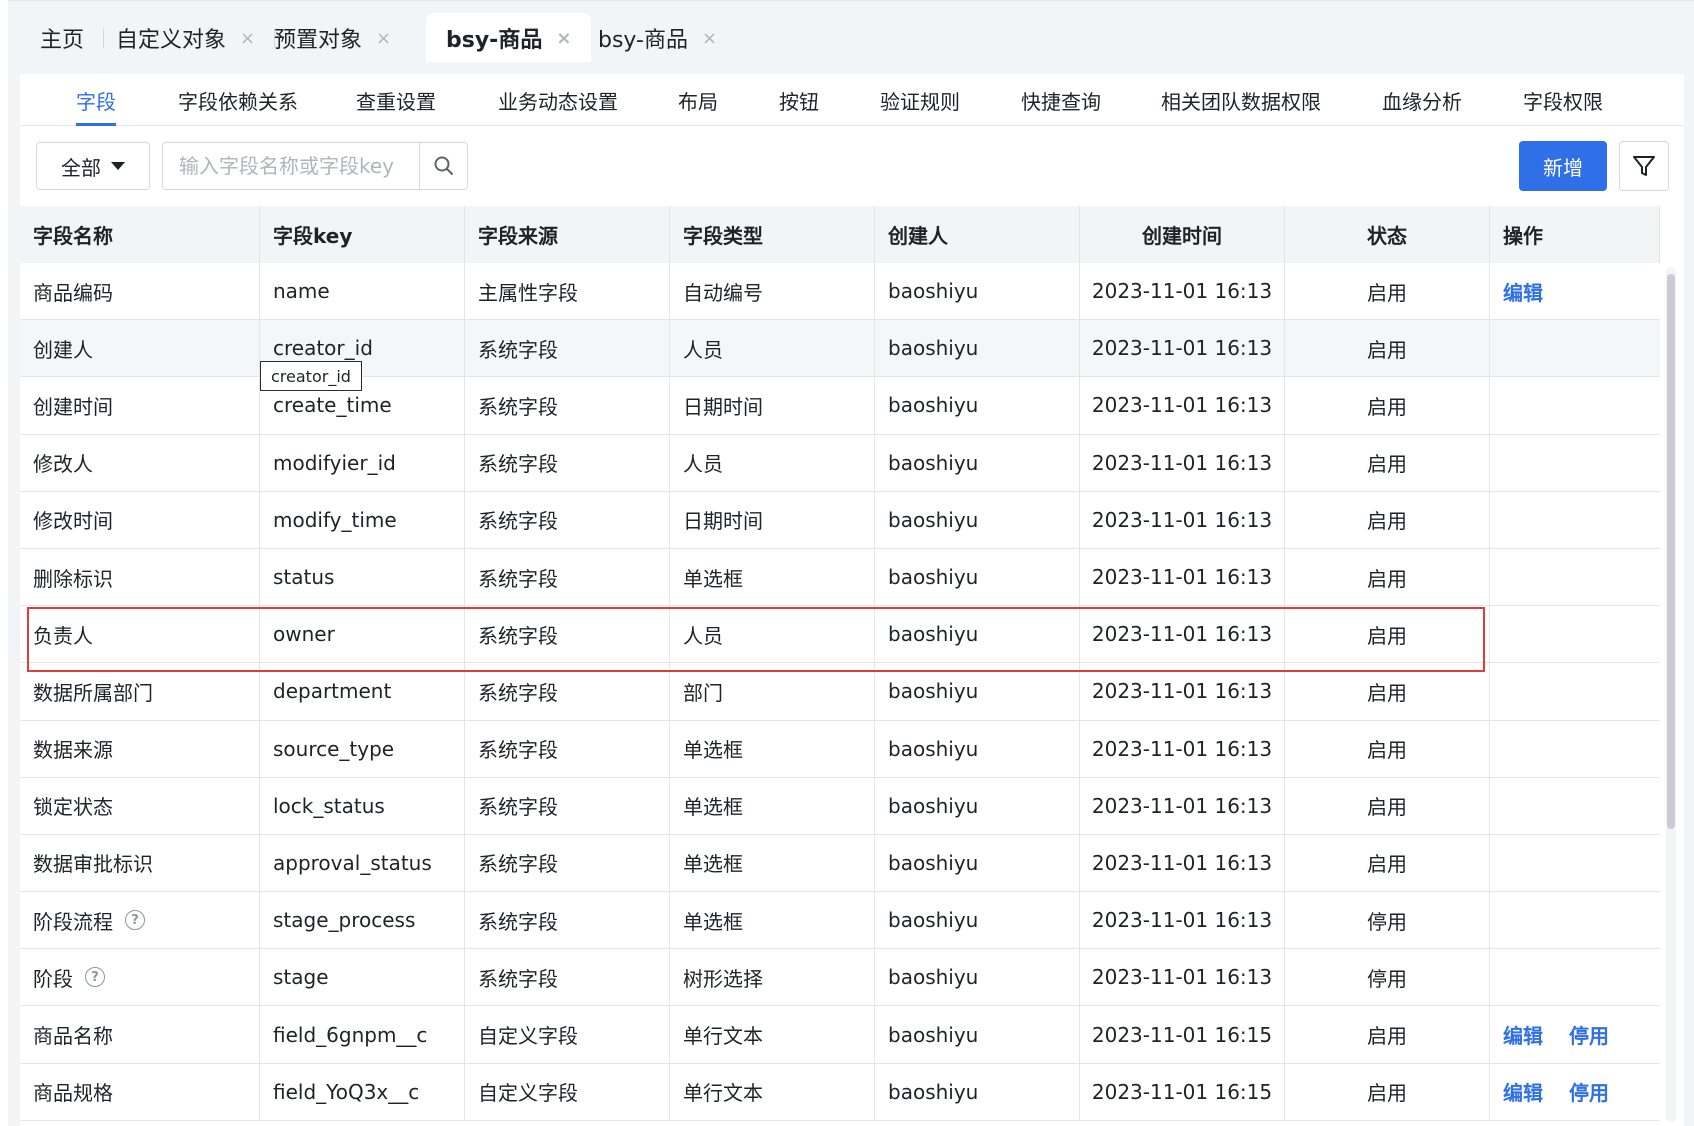 This screenshot has width=1694, height=1126. I want to click on search-icon, so click(443, 165).